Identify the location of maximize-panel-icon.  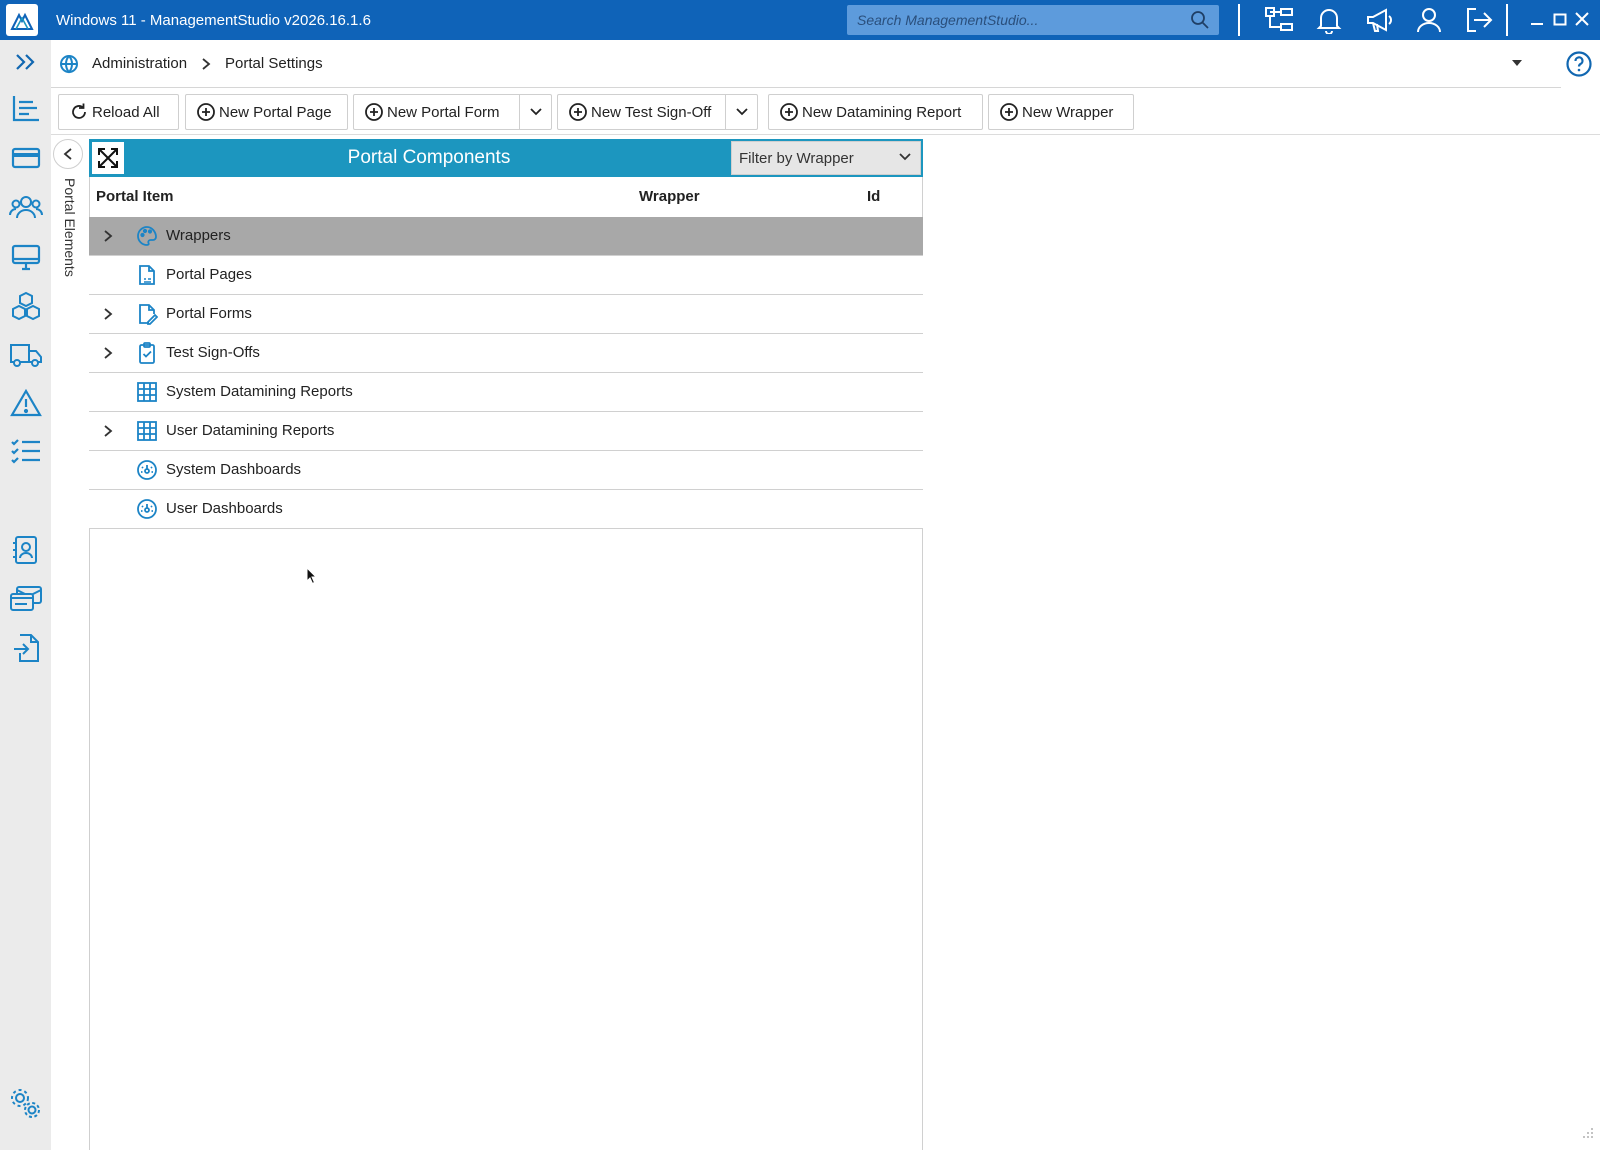
(108, 158).